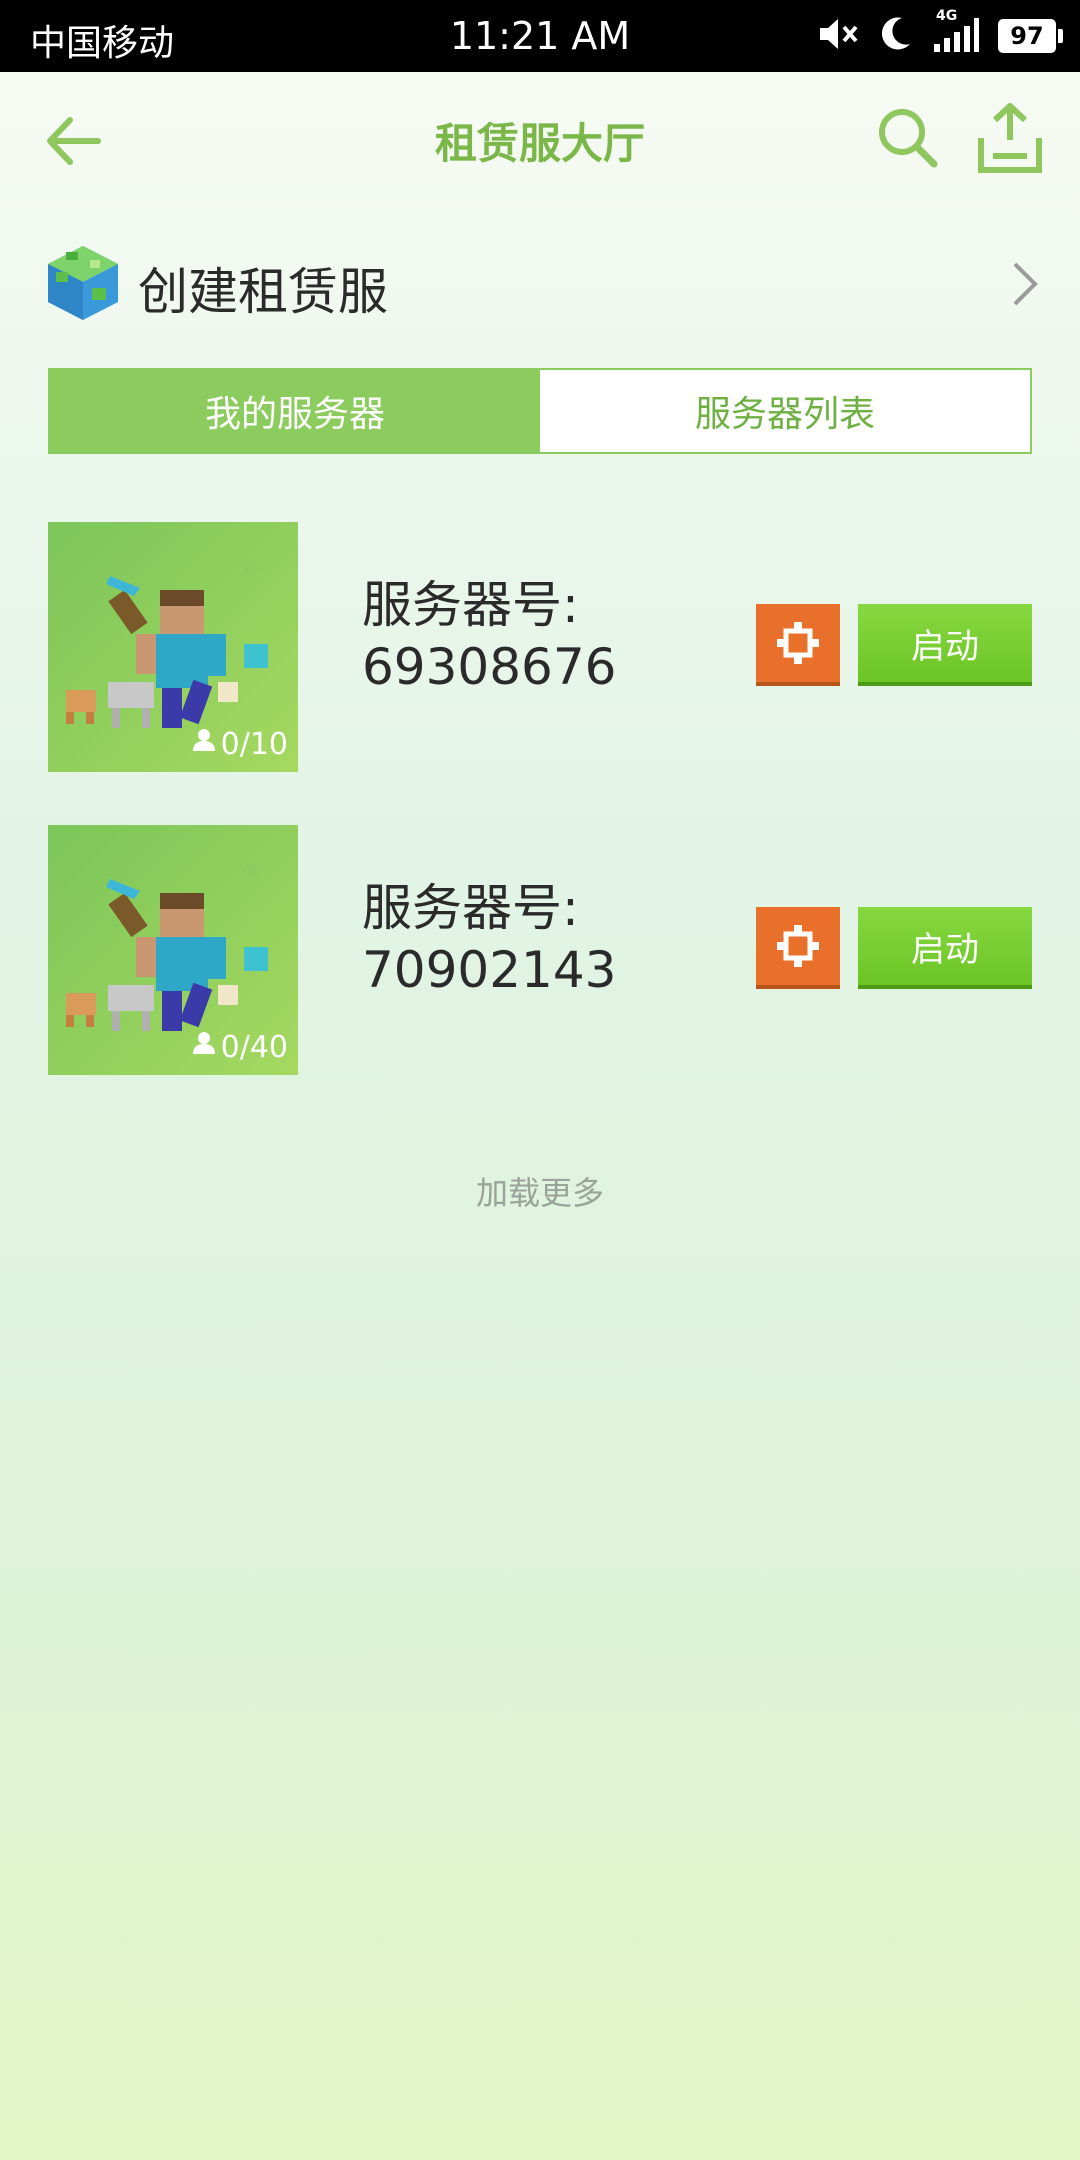 The width and height of the screenshot is (1080, 2160). What do you see at coordinates (263, 292) in the screenshot?
I see `create-server-label: 创建租赁服` at bounding box center [263, 292].